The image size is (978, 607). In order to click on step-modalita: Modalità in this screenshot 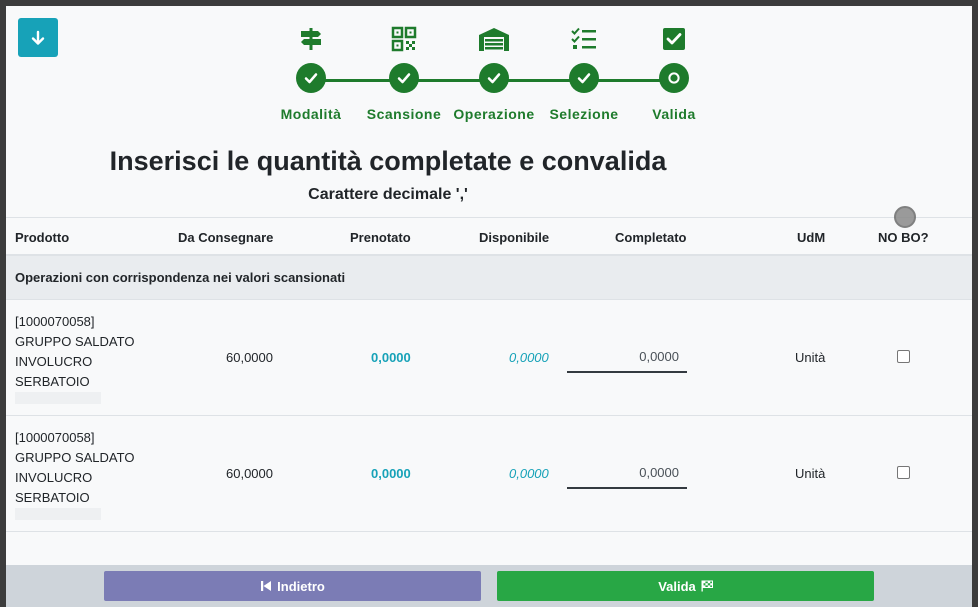, I will do `click(311, 69)`.